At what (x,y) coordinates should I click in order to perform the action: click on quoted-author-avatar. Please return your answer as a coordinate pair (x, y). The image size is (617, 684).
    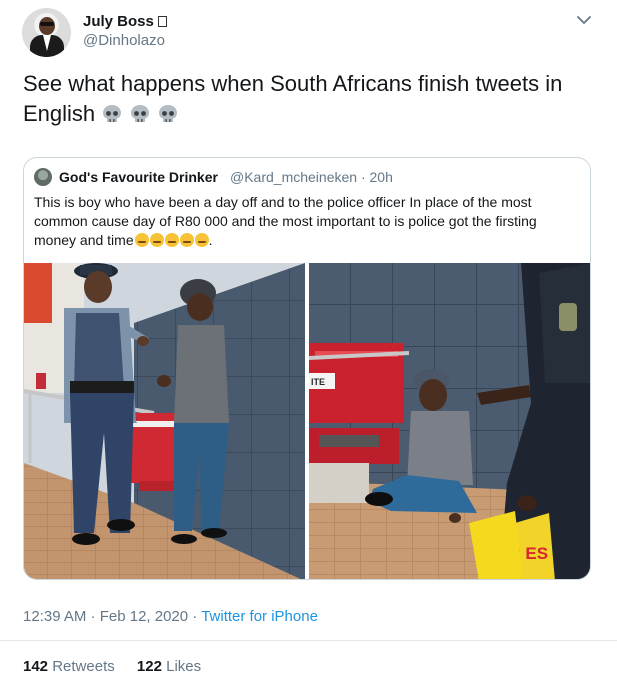
    Looking at the image, I should click on (43, 177).